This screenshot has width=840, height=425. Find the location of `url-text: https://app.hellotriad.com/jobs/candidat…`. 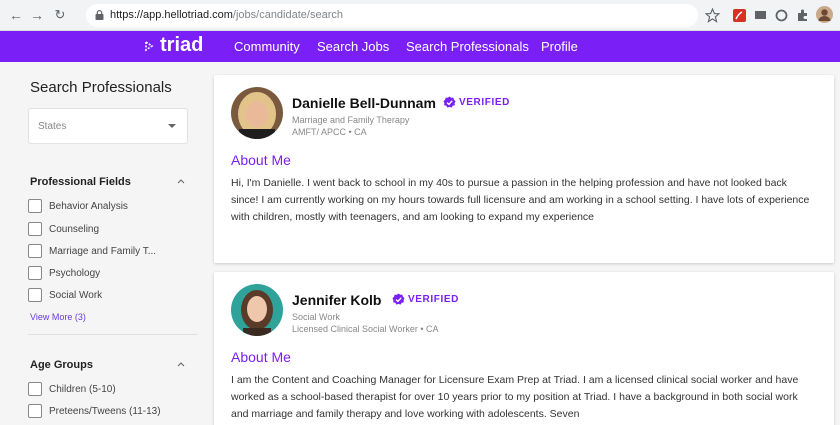

url-text: https://app.hellotriad.com/jobs/candidat… is located at coordinates (226, 15).